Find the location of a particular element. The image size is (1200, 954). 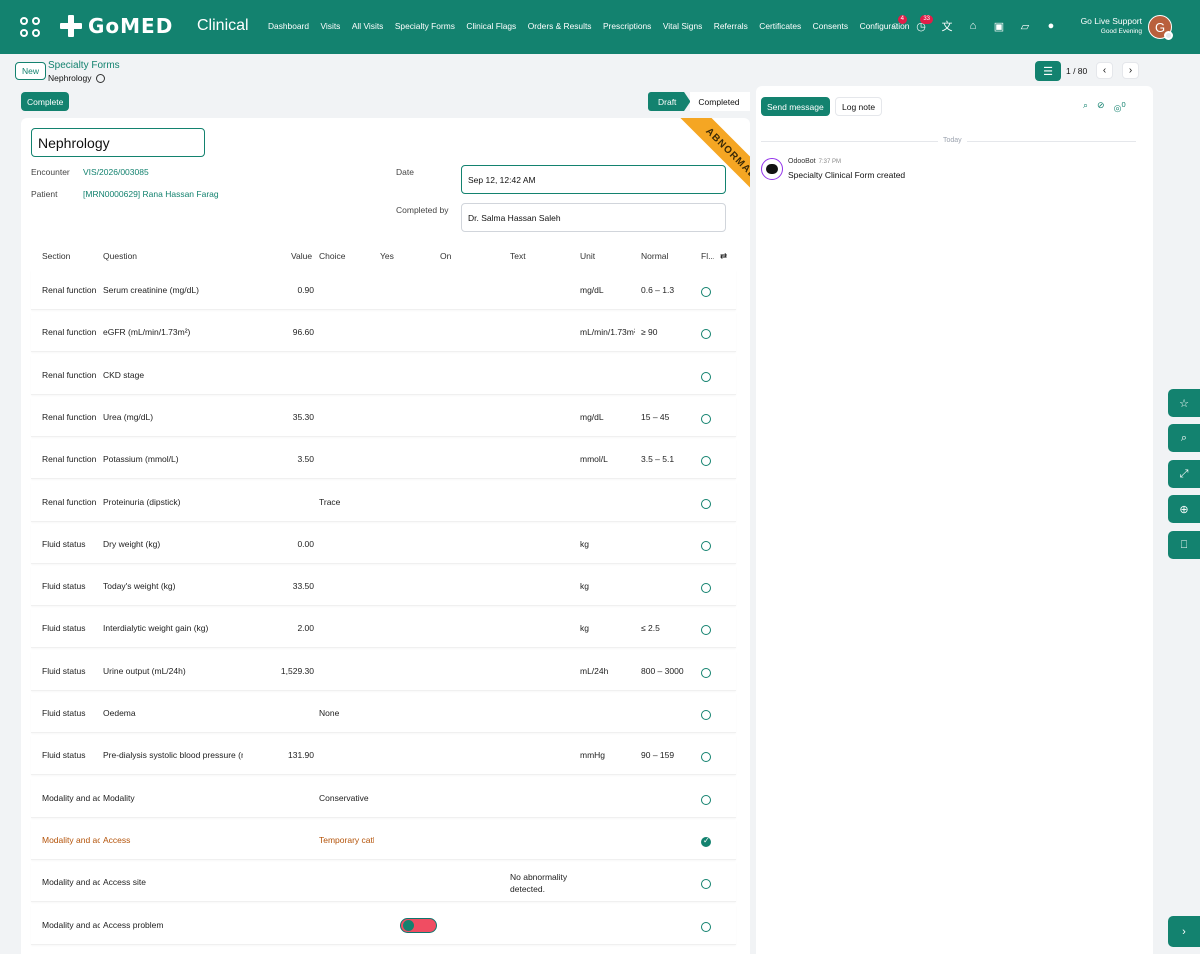

search-side-icon: ⌕ is located at coordinates (1184, 438).